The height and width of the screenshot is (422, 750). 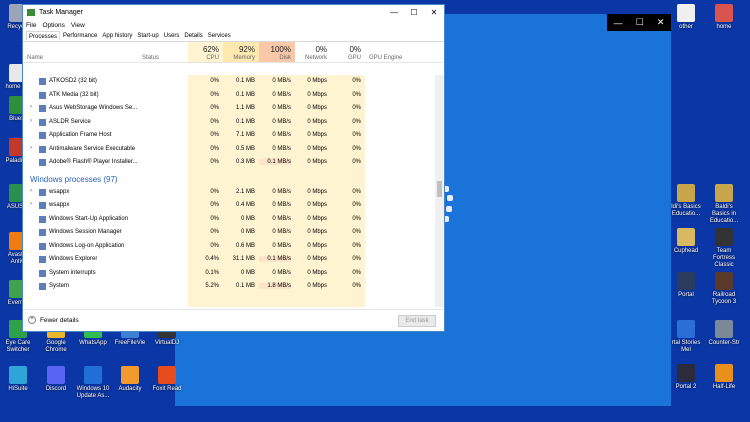 I want to click on column-cpu: 62% CPU, so click(x=205, y=52).